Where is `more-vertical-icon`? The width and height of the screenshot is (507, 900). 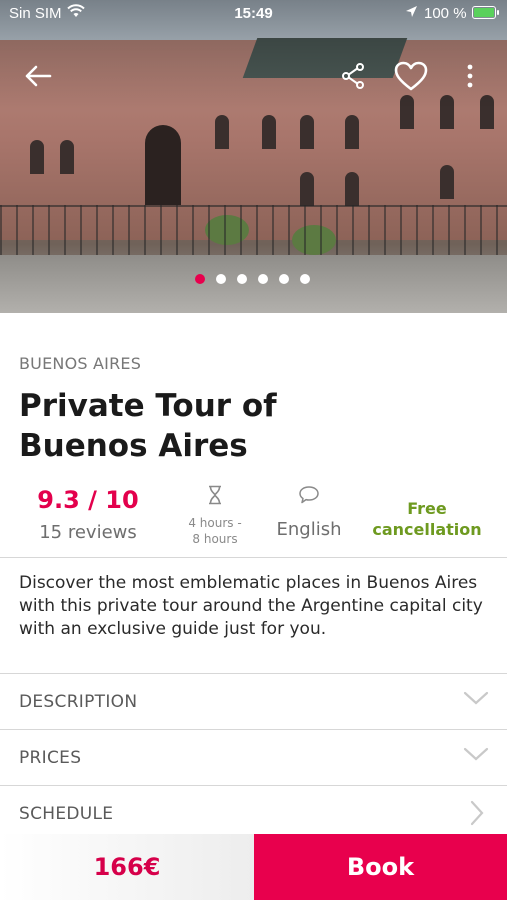 more-vertical-icon is located at coordinates (470, 76).